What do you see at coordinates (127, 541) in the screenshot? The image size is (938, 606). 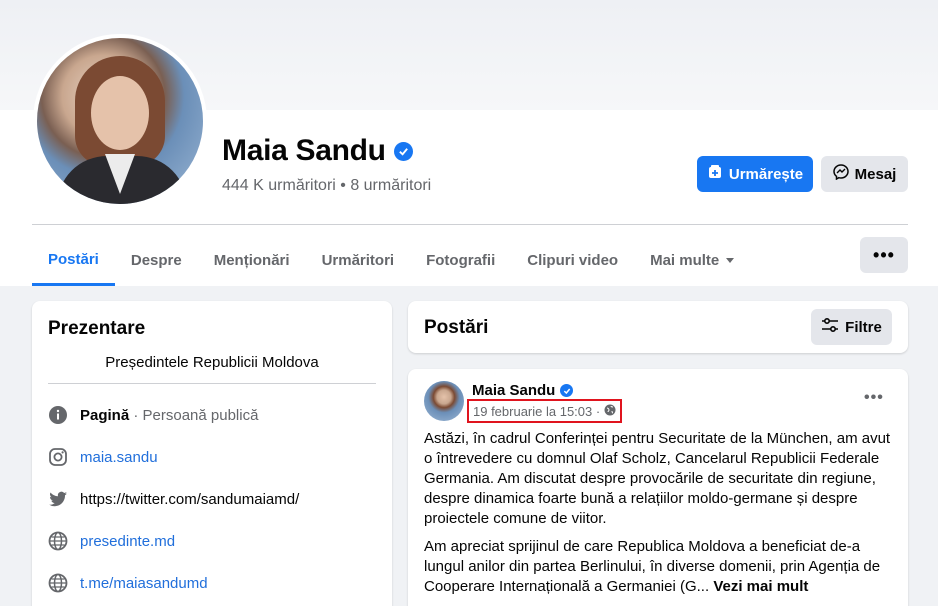 I see `website-link: presedinte.md` at bounding box center [127, 541].